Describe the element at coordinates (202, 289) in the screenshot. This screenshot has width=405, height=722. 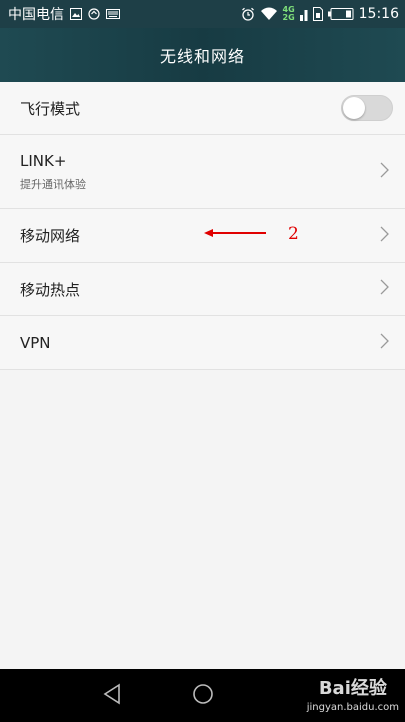
I see `hotspot-row: 移动热点` at that location.